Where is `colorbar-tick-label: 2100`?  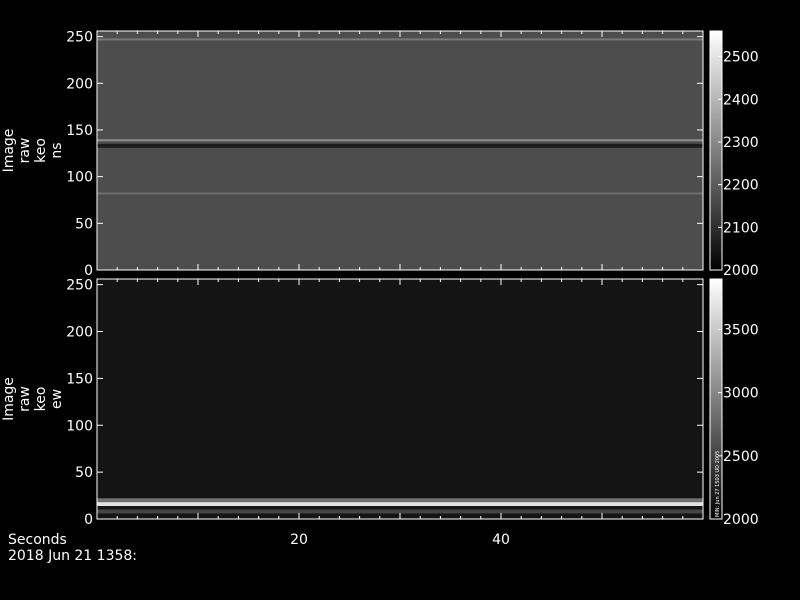
colorbar-tick-label: 2100 is located at coordinates (741, 228).